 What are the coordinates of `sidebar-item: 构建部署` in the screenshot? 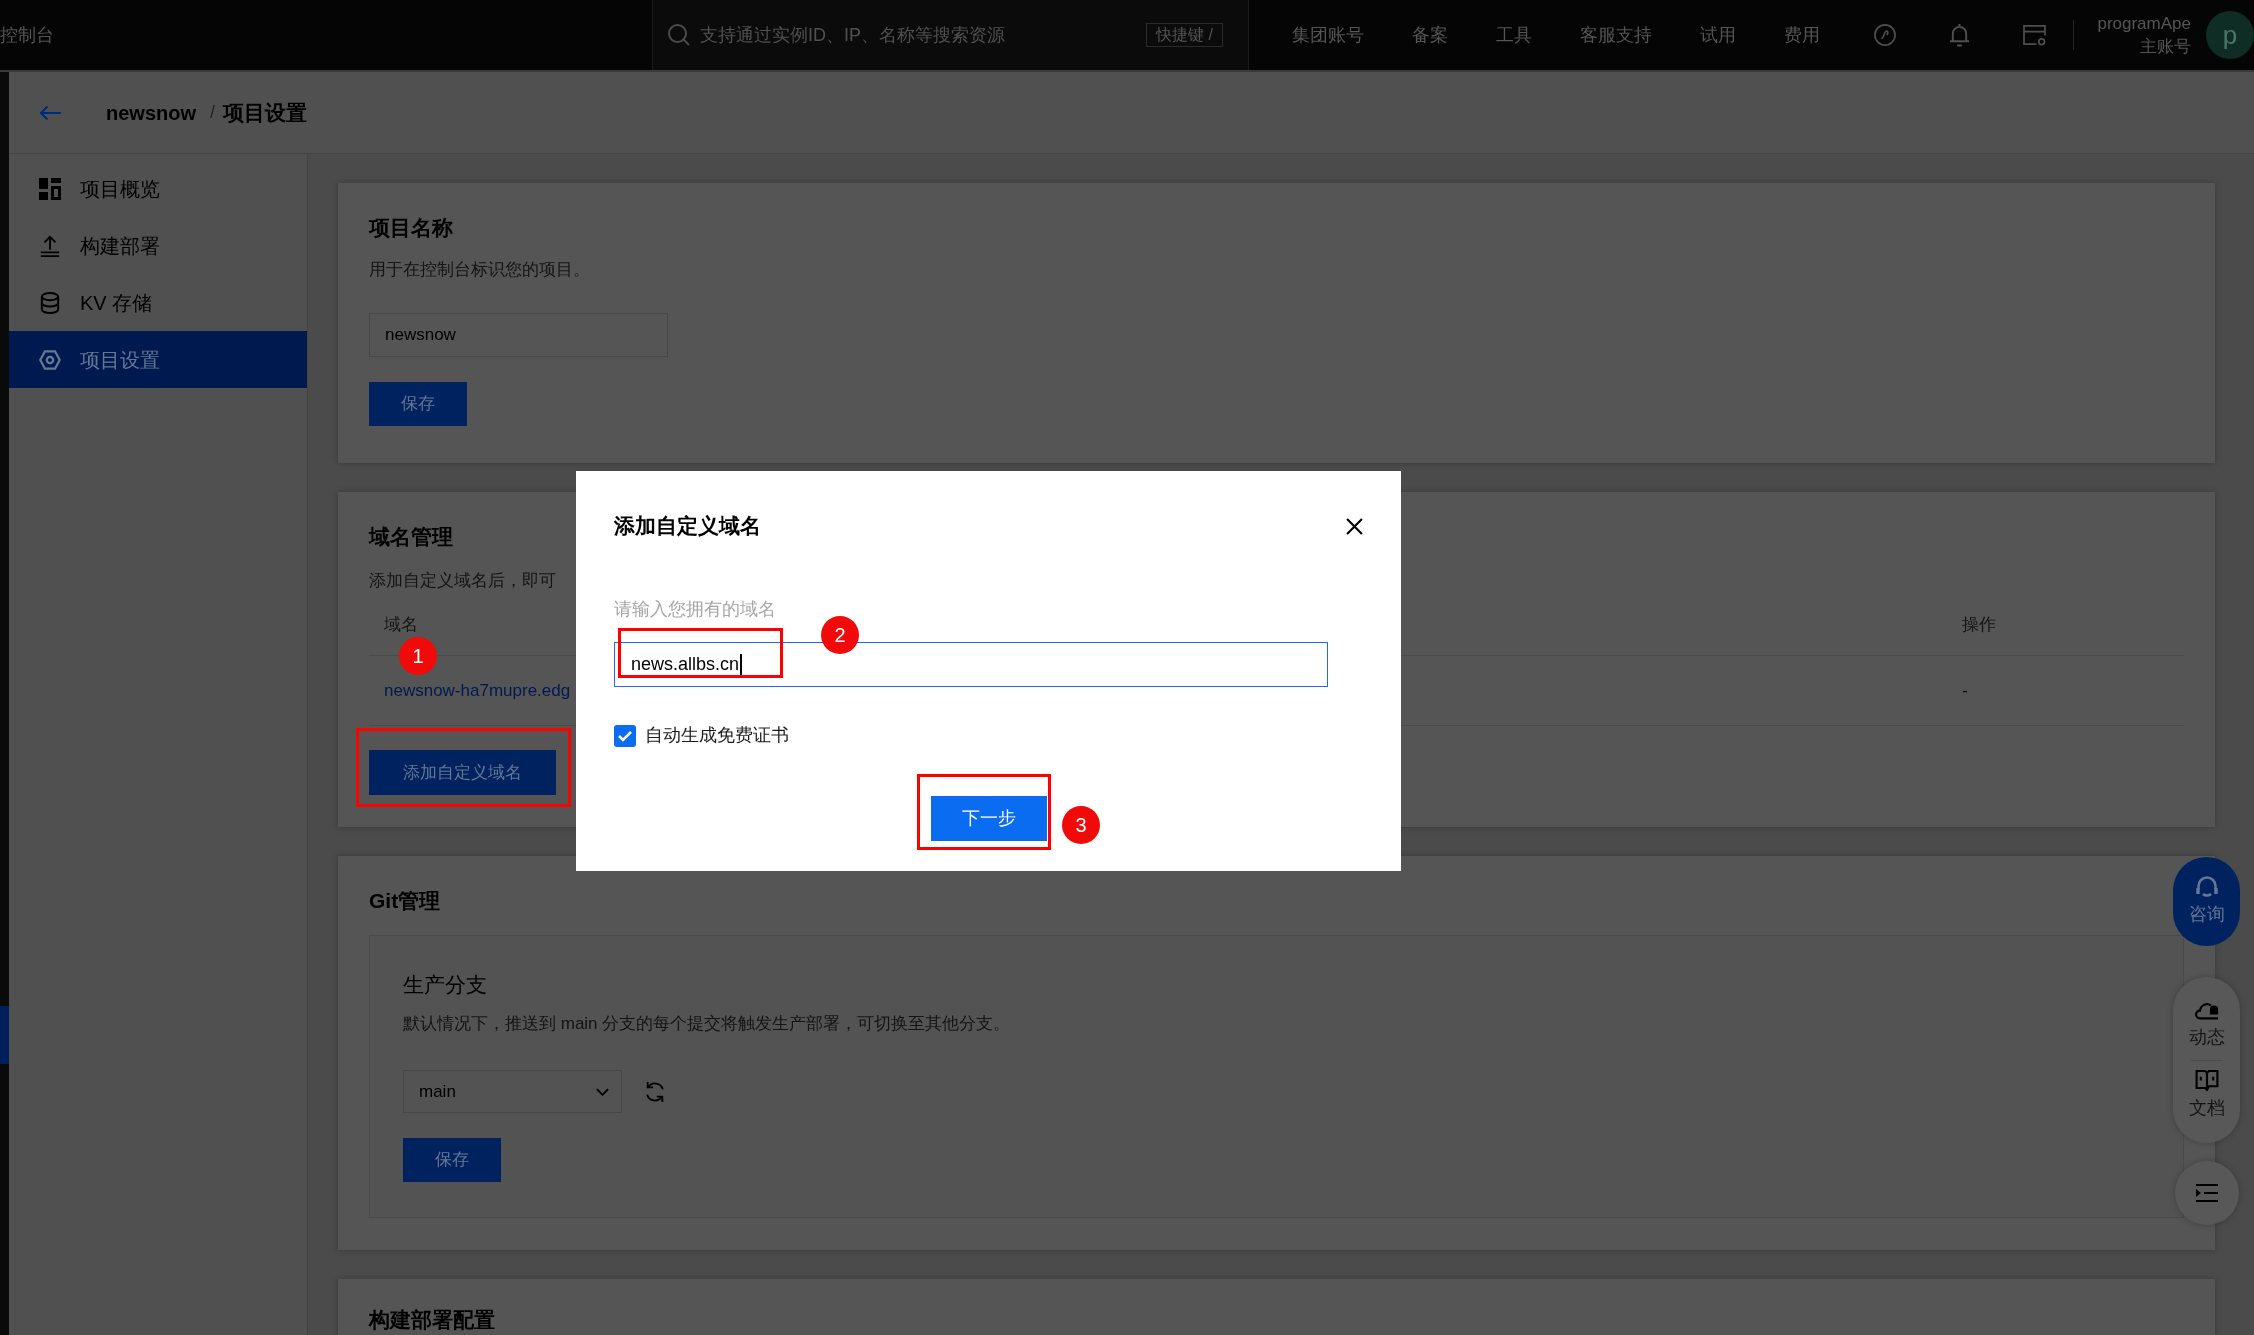 It's located at (158, 245).